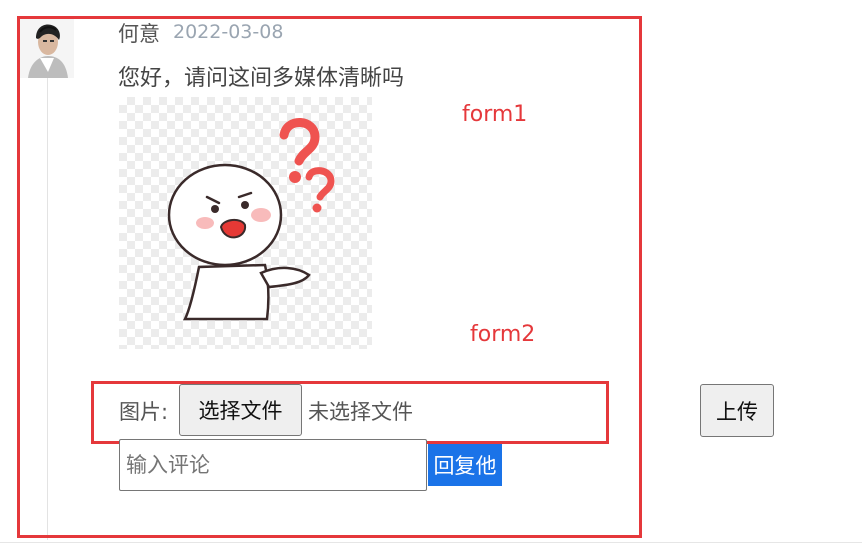 This screenshot has height=546, width=862. What do you see at coordinates (144, 412) in the screenshot?
I see `image-field-label: 图片:` at bounding box center [144, 412].